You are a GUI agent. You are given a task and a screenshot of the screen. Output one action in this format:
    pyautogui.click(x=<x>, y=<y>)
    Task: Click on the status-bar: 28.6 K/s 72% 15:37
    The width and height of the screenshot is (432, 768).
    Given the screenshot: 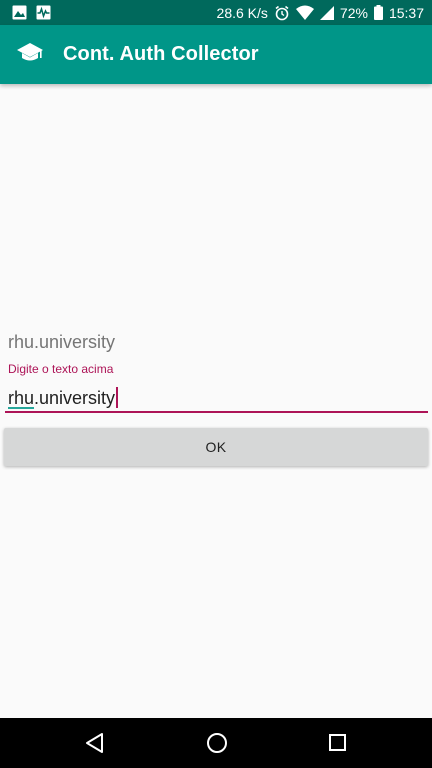 What is the action you would take?
    pyautogui.click(x=216, y=12)
    